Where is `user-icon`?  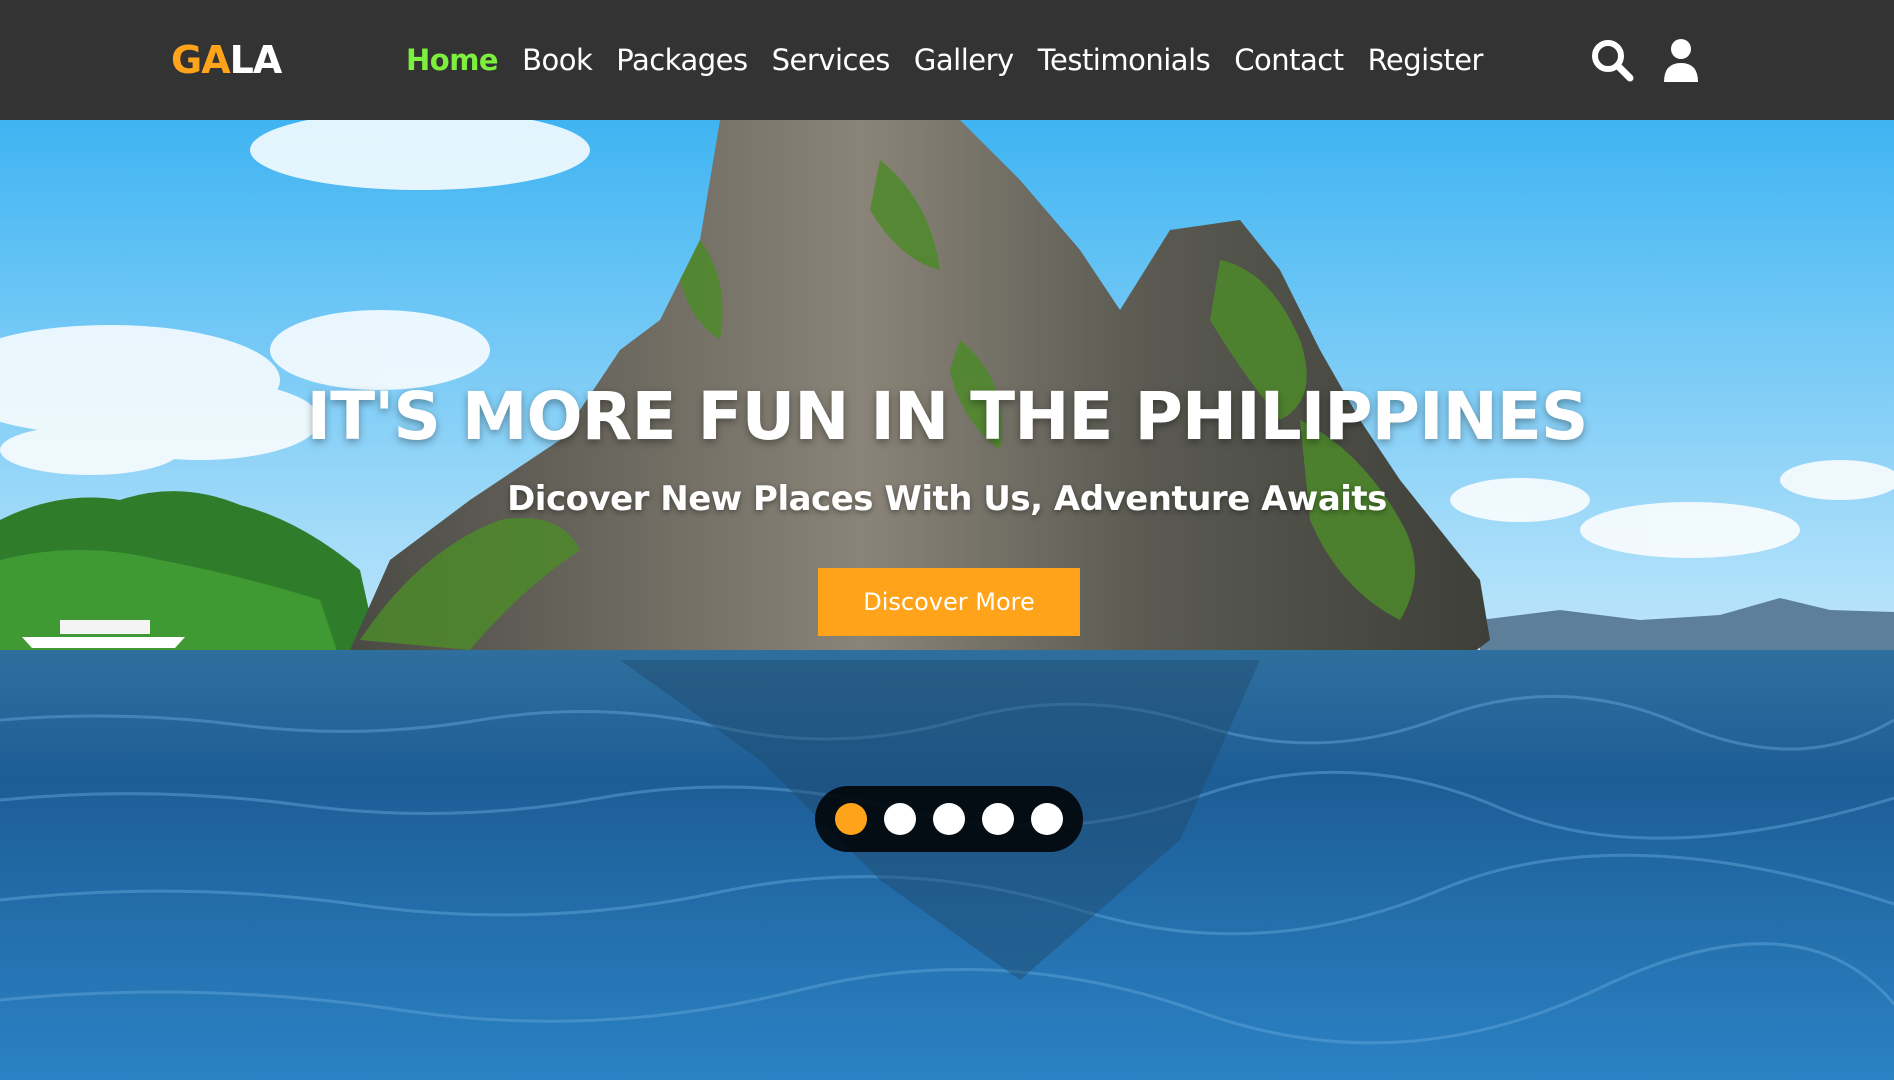 user-icon is located at coordinates (1681, 60).